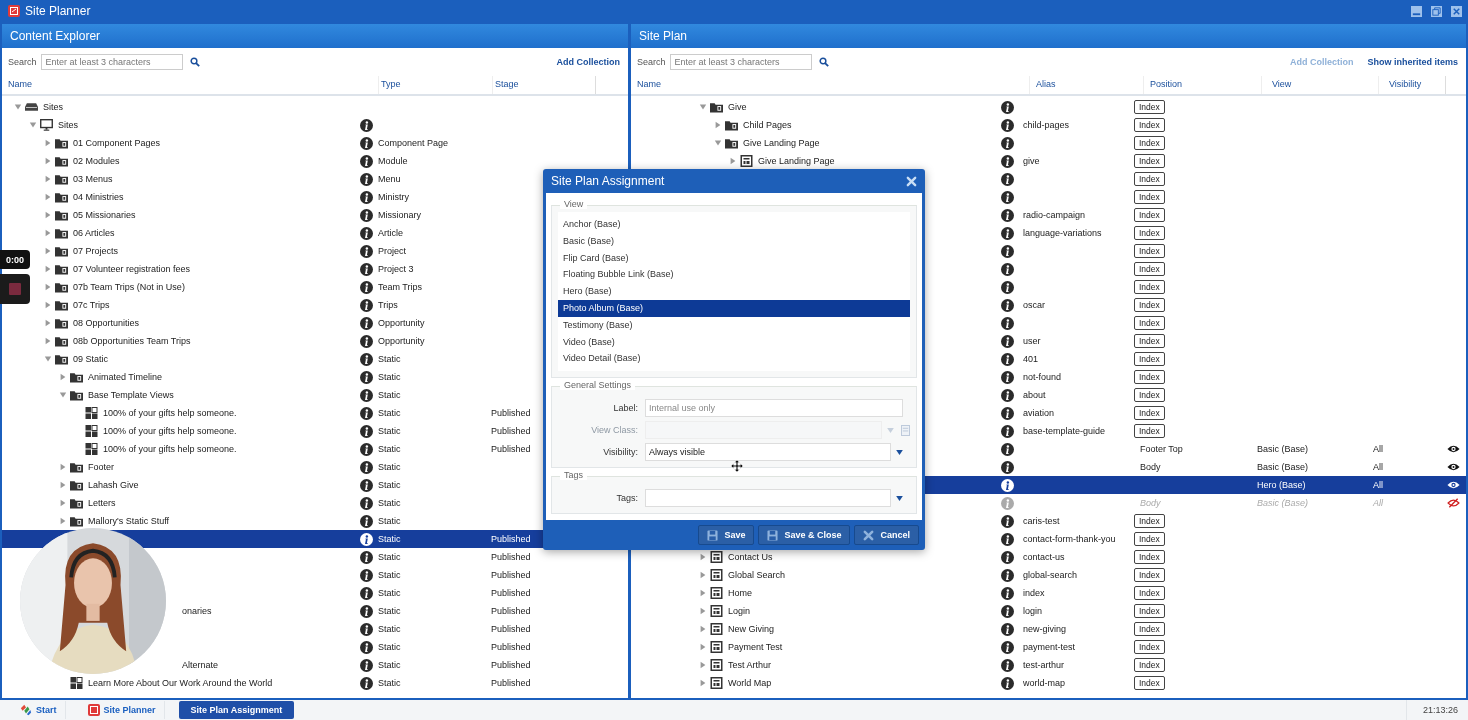  I want to click on save-button: Save & Close, so click(804, 535).